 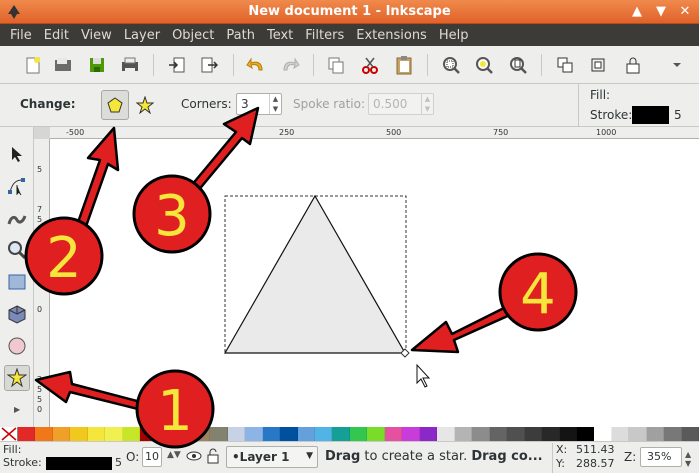 What do you see at coordinates (391, 35) in the screenshot?
I see `menu-extensions: Extensions` at bounding box center [391, 35].